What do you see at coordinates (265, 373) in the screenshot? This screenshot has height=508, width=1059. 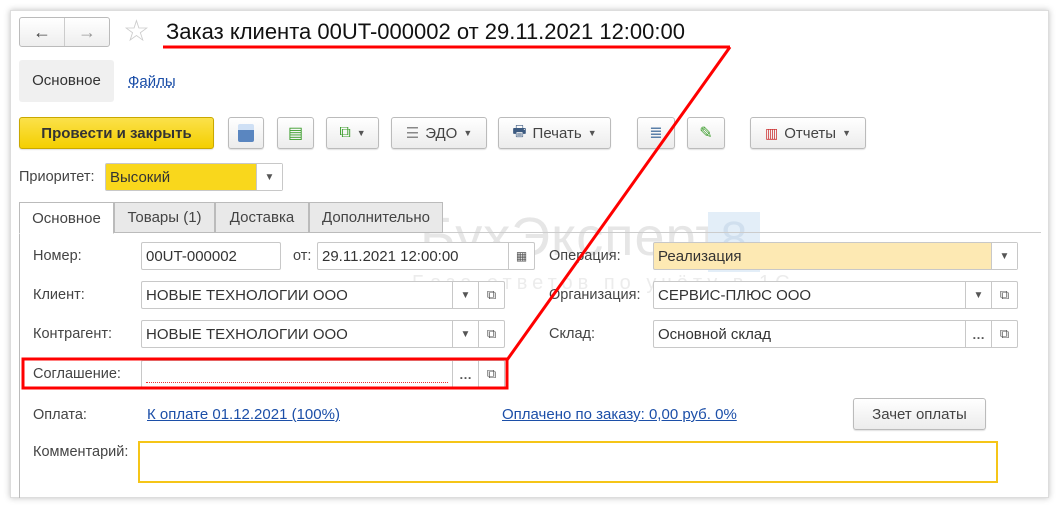 I see `agreement-highlight-box` at bounding box center [265, 373].